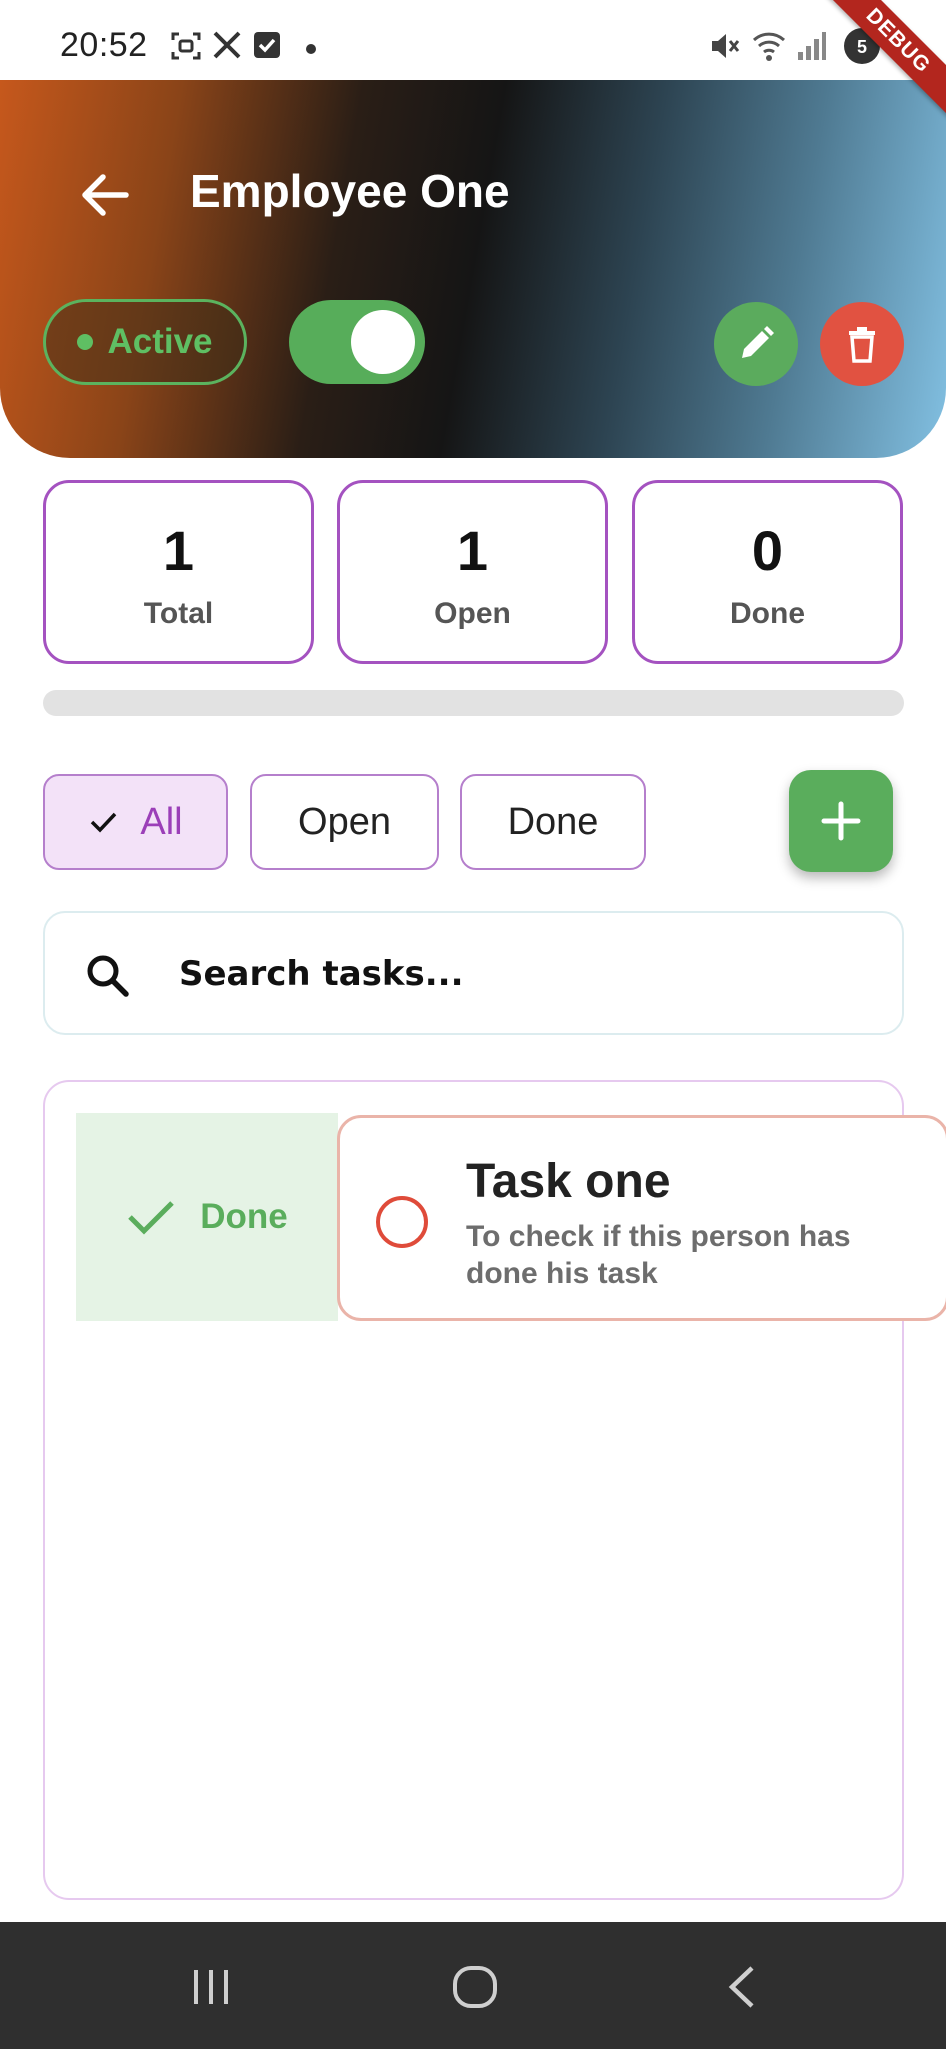 This screenshot has height=2049, width=946. Describe the element at coordinates (178, 613) in the screenshot. I see `stat-label: Total` at that location.